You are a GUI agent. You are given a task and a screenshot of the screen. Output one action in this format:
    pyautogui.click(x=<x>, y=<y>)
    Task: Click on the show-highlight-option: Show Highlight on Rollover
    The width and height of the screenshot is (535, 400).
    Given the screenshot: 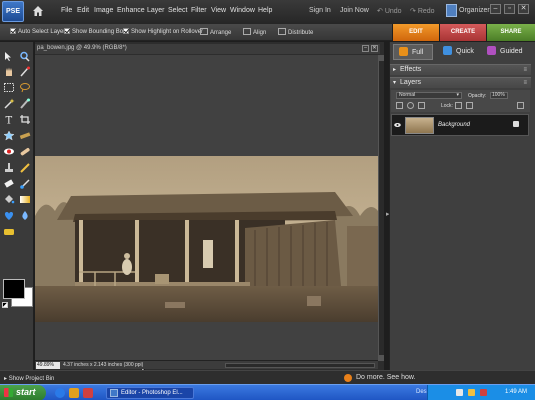 What is the action you would take?
    pyautogui.click(x=163, y=31)
    